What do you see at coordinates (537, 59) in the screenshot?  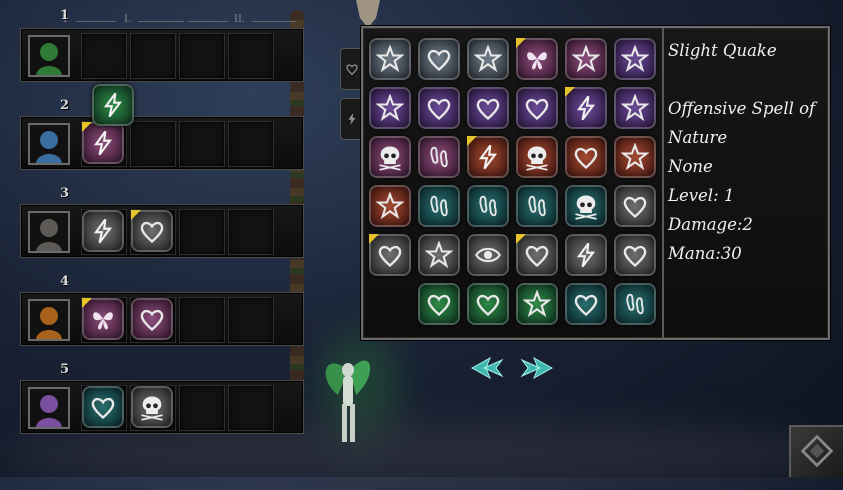 I see `spell-rune-butterfly` at bounding box center [537, 59].